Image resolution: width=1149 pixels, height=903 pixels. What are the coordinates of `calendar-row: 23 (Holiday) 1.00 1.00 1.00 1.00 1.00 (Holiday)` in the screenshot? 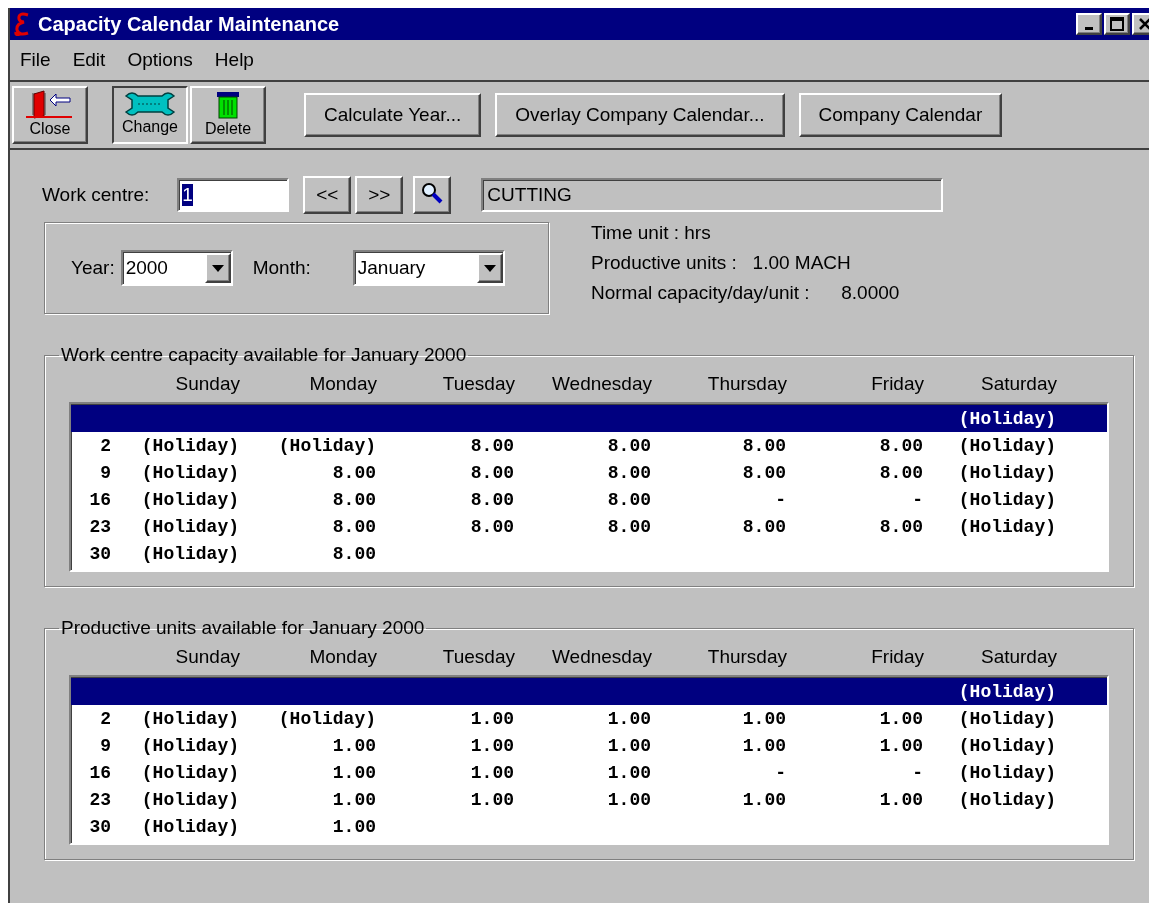 It's located at (589, 799).